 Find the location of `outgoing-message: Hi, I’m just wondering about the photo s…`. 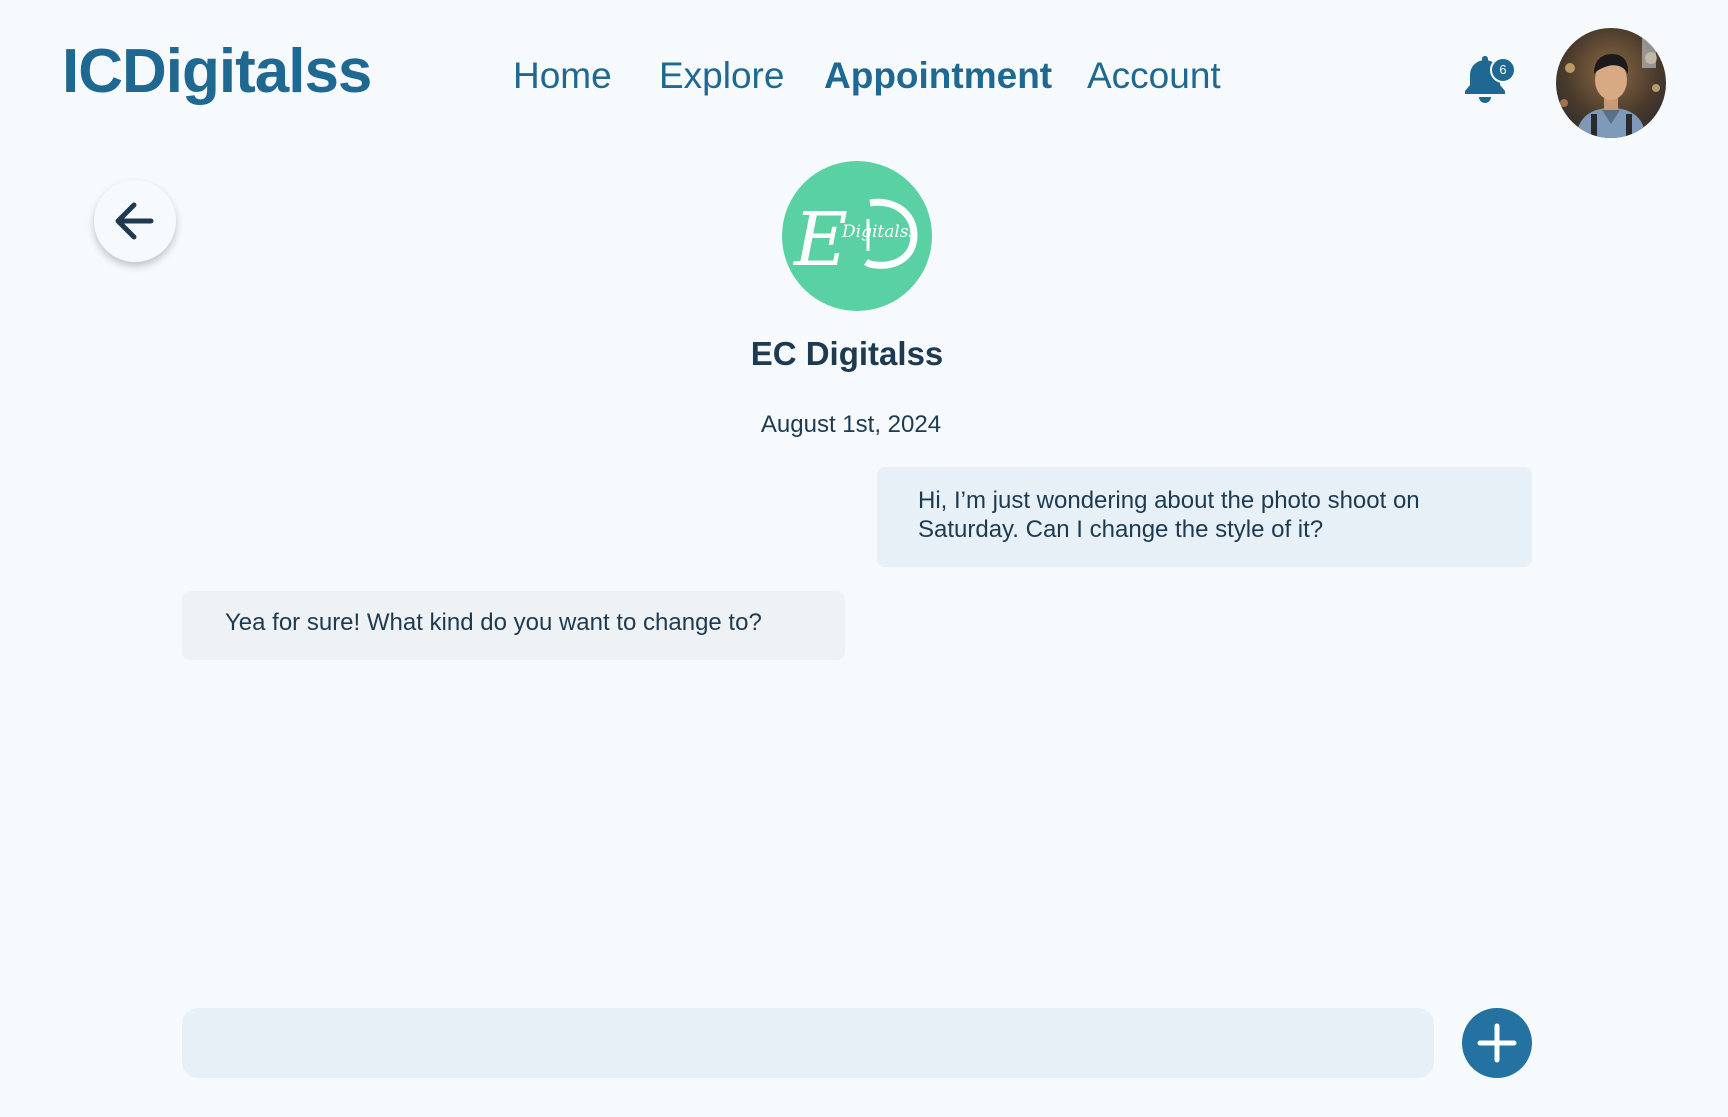

outgoing-message: Hi, I’m just wondering about the photo s… is located at coordinates (1204, 517).